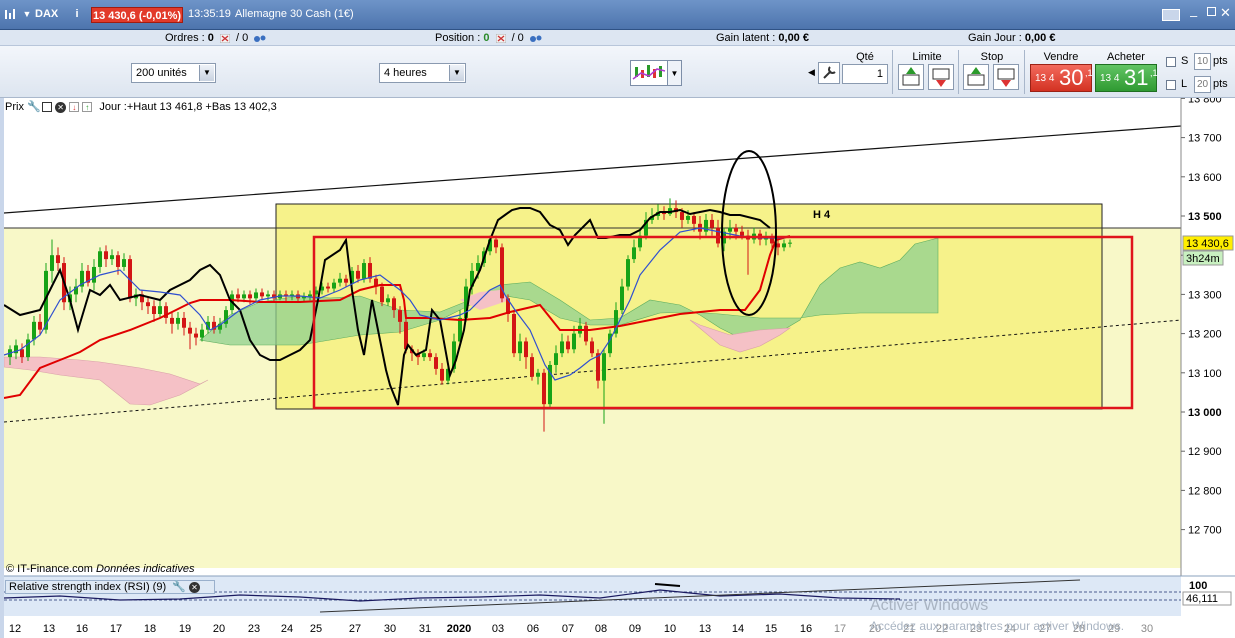 Image resolution: width=1235 pixels, height=638 pixels. What do you see at coordinates (1205, 335) in the screenshot?
I see `y-tick-label: 13 200` at bounding box center [1205, 335].